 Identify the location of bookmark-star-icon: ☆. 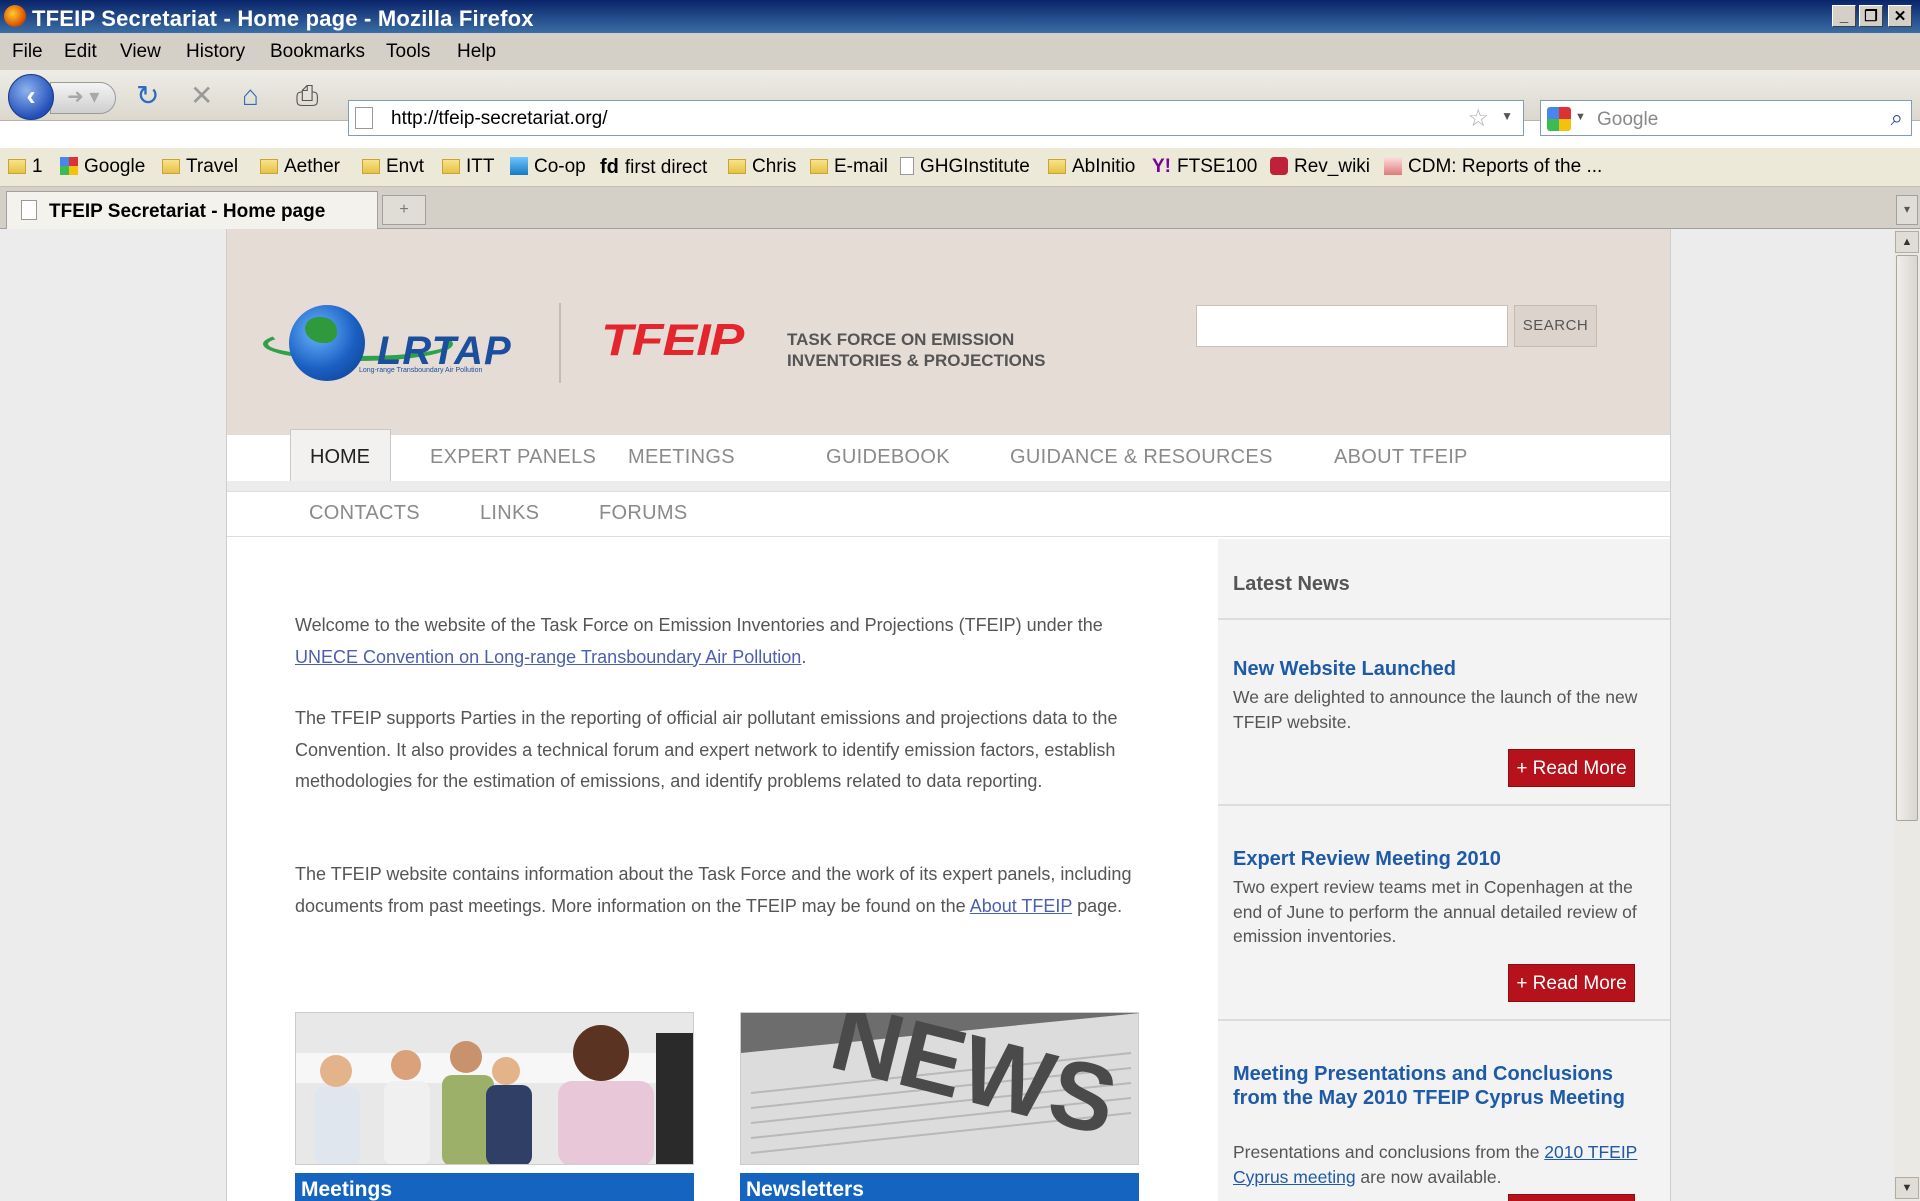
(1478, 118).